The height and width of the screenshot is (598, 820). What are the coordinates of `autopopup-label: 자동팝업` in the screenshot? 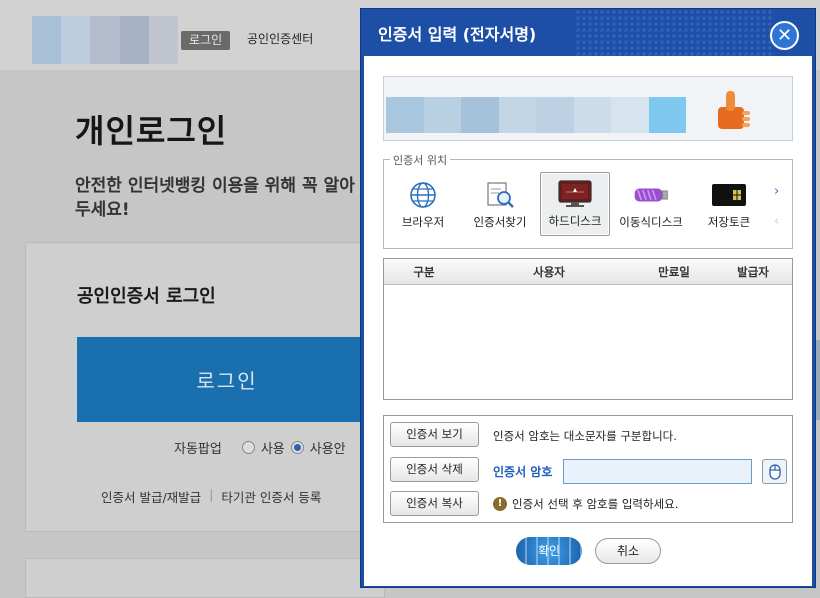 It's located at (198, 449).